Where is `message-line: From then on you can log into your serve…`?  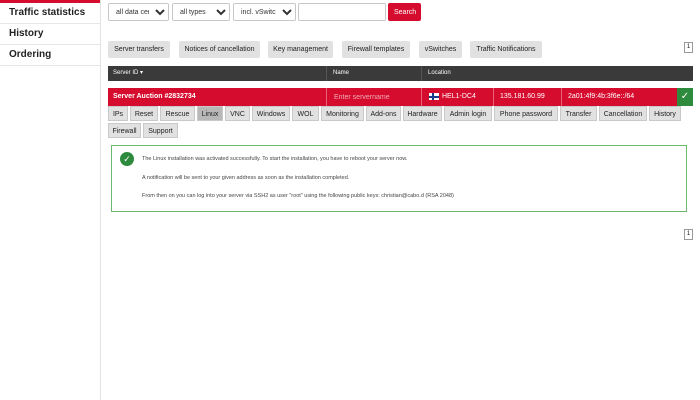 message-line: From then on you can log into your serve… is located at coordinates (298, 196).